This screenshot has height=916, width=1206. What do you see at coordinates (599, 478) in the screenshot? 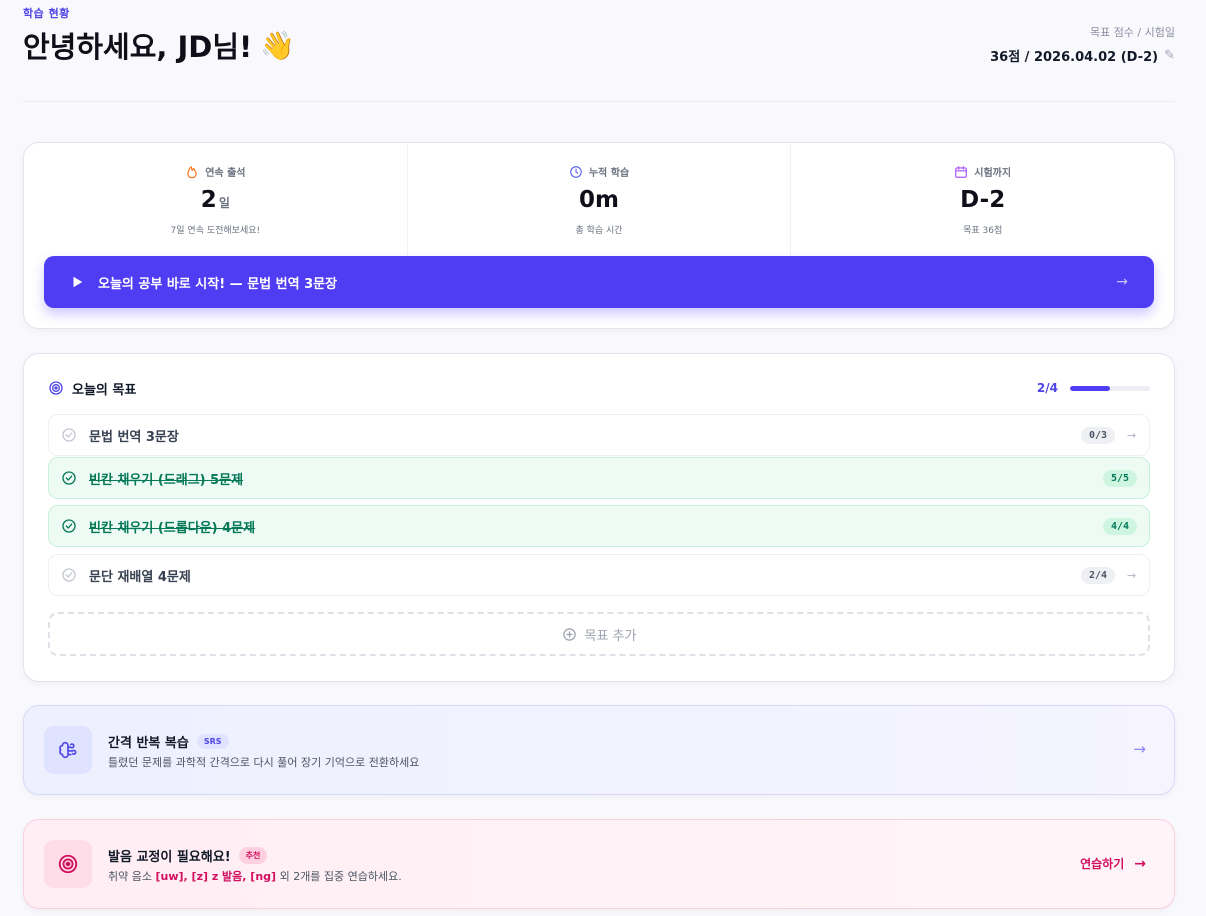
I see `goal-item: 빈칸 채우기 (드래그) 5문제 5/5 →` at bounding box center [599, 478].